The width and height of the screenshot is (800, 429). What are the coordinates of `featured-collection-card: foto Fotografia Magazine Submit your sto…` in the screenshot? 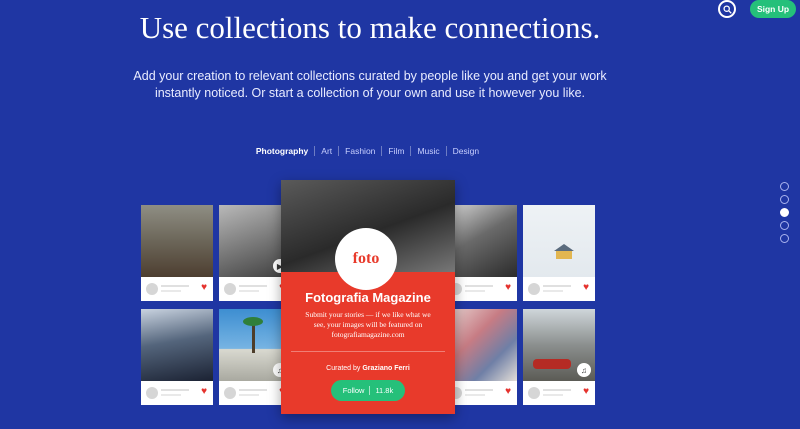 It's located at (368, 297).